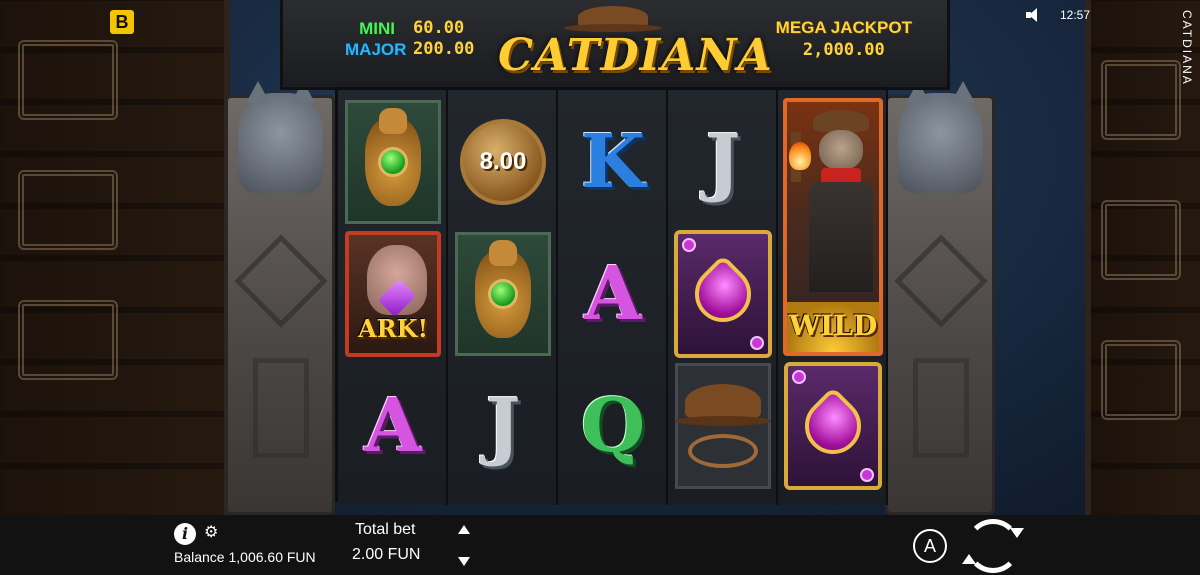  I want to click on letter-k: K, so click(613, 162).